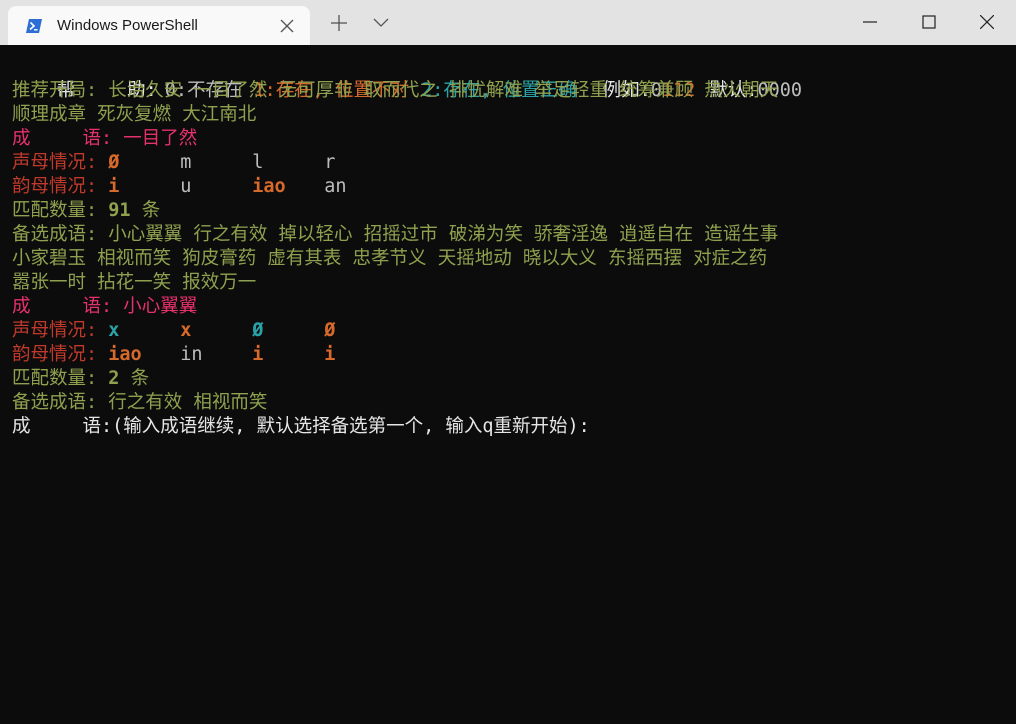 The height and width of the screenshot is (724, 1016). Describe the element at coordinates (330, 354) in the screenshot. I see `final-4: i` at that location.